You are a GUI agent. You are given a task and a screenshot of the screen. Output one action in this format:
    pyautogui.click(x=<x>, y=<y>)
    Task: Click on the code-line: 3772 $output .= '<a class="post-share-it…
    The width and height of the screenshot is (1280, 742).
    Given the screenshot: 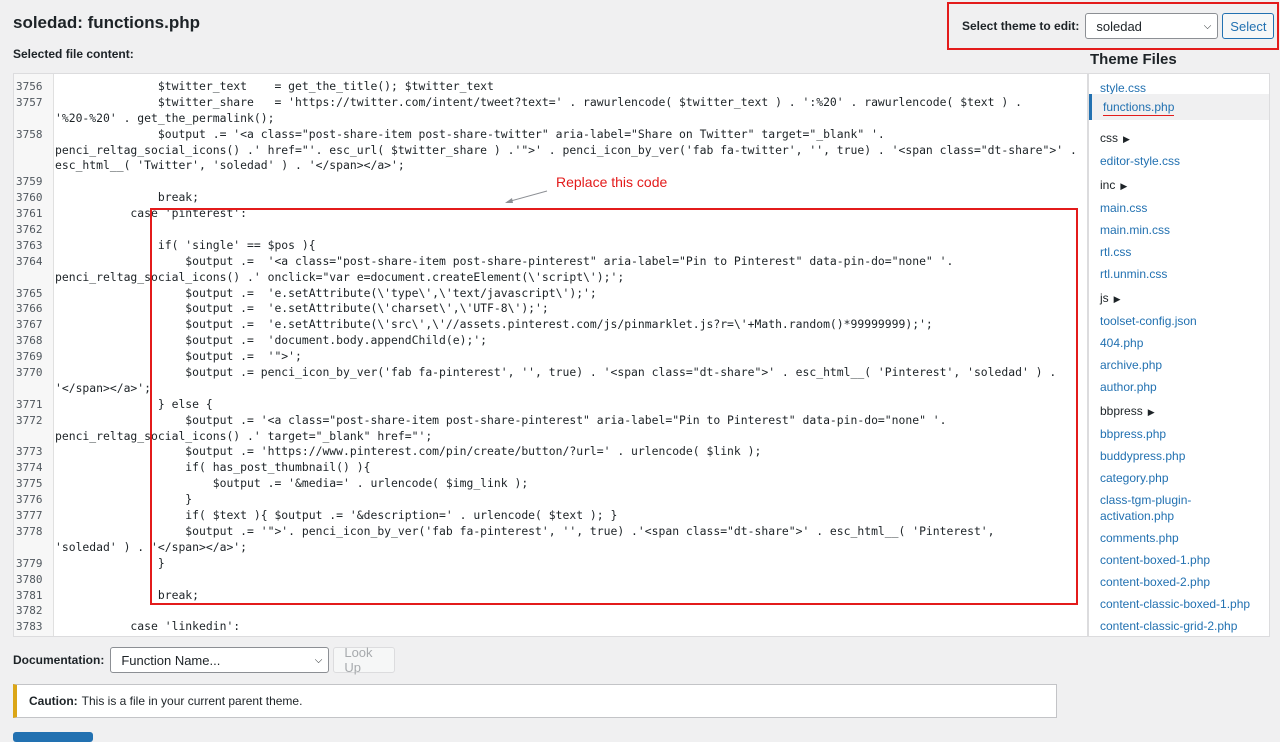 What is the action you would take?
    pyautogui.click(x=550, y=421)
    